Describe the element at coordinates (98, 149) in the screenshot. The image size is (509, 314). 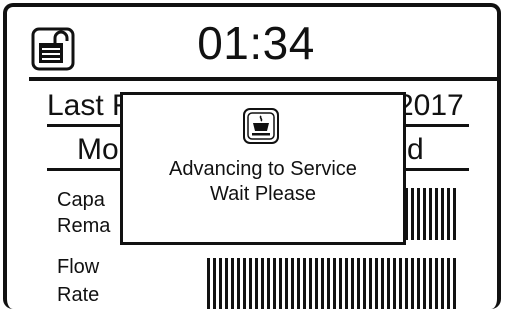
I see `mode-row-label: Mo` at that location.